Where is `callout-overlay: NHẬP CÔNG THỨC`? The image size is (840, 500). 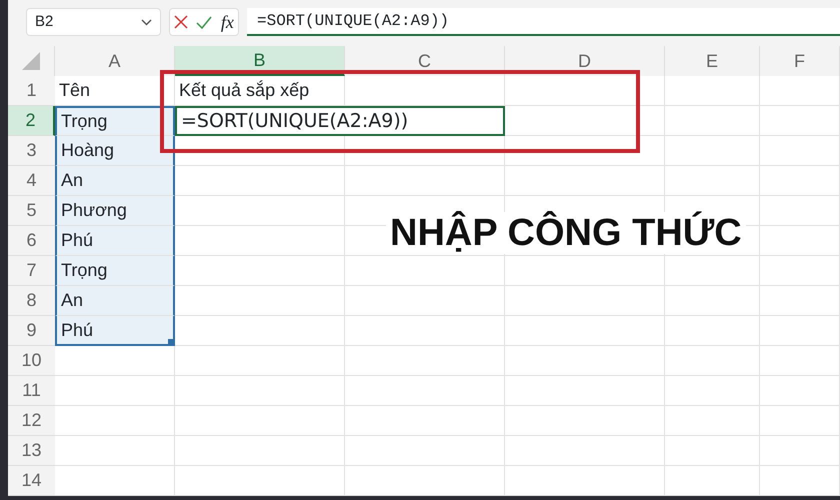 callout-overlay: NHẬP CÔNG THỨC is located at coordinates (566, 233).